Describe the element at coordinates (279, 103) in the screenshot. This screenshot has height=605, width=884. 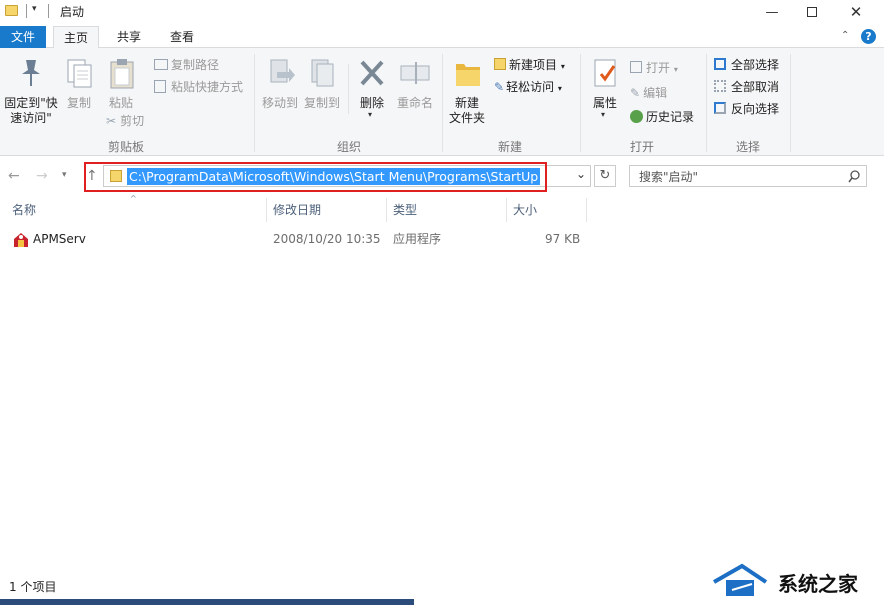
I see `move-to-label: 移动到` at that location.